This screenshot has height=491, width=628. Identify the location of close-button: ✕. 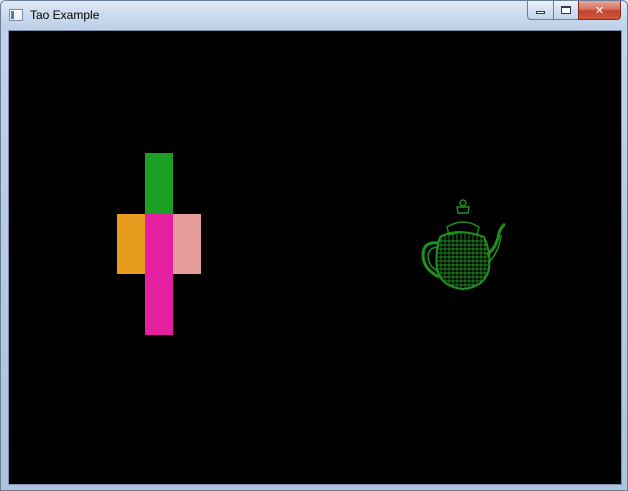
(599, 10).